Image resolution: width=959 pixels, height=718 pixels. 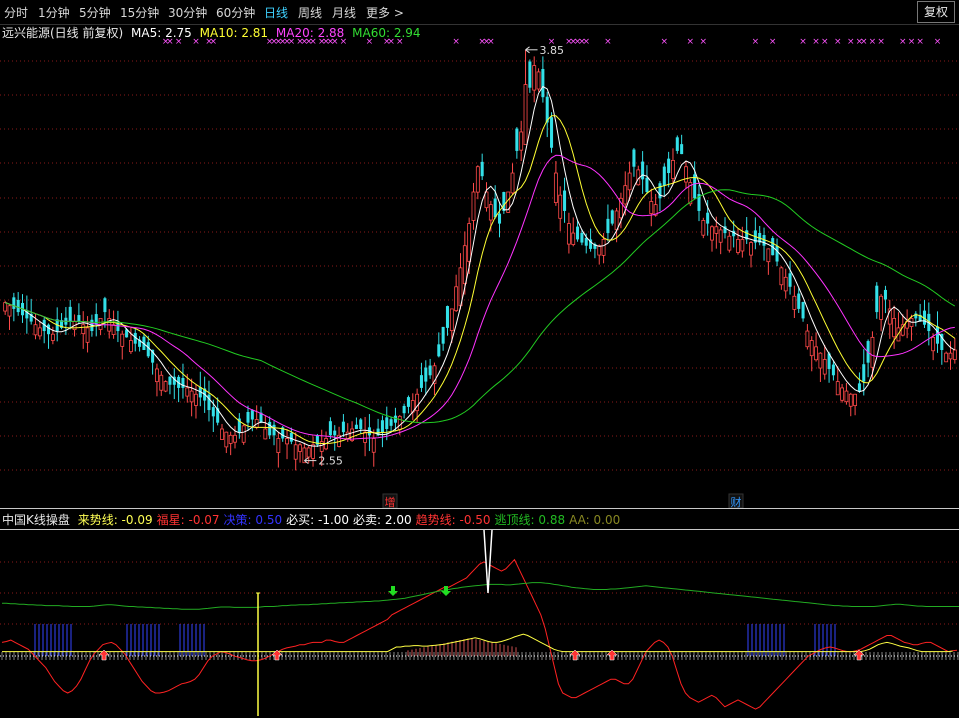 What do you see at coordinates (115, 520) in the screenshot?
I see `indicator-legend-item: 来势线: -0.09` at bounding box center [115, 520].